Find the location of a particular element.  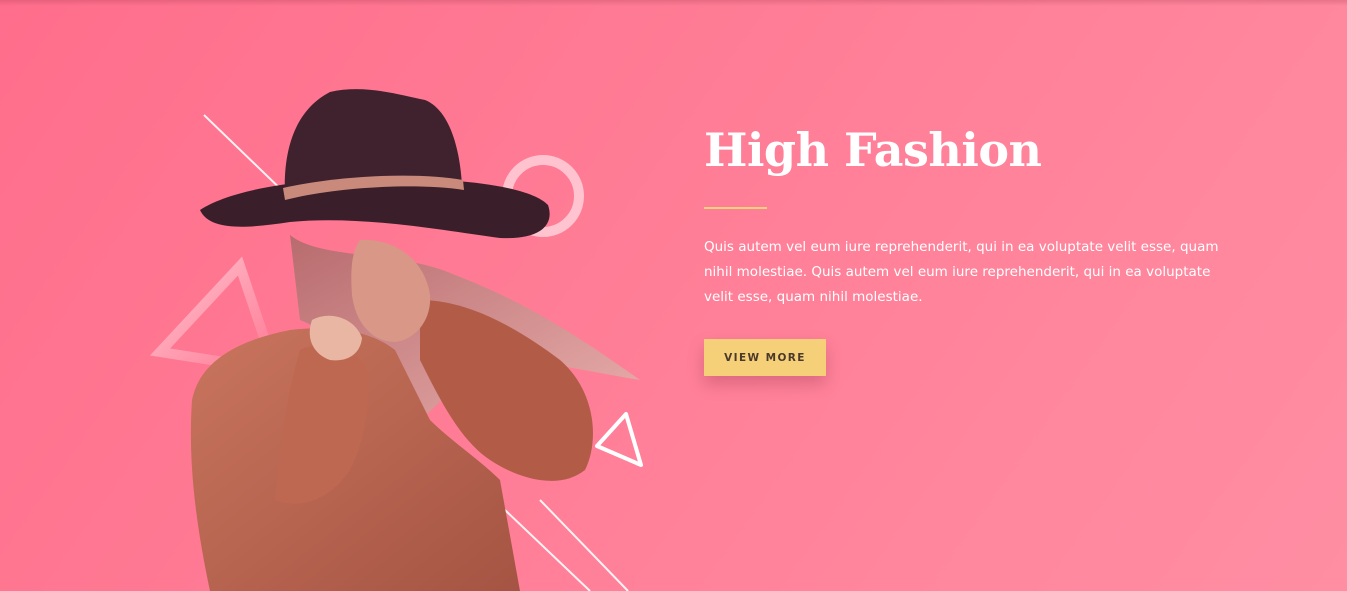

hero-title: High Fashion is located at coordinates (873, 150).